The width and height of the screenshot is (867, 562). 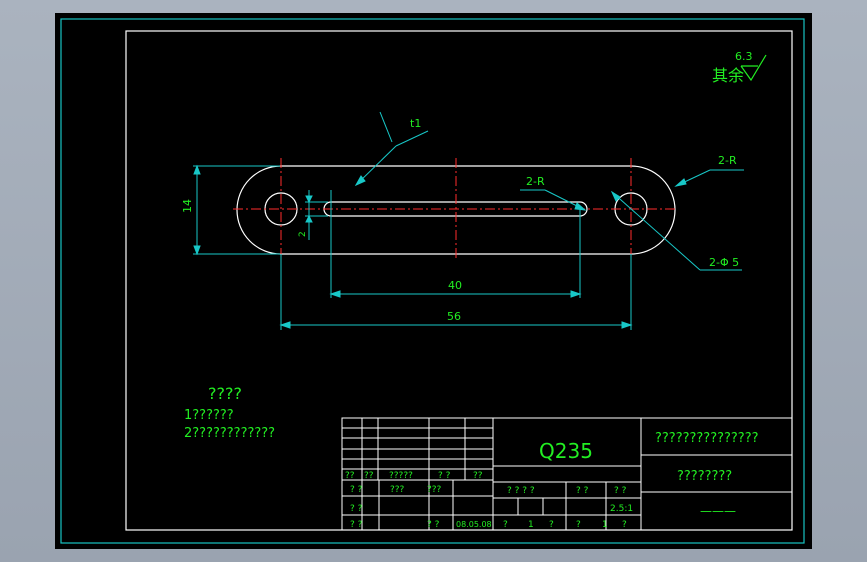 What do you see at coordinates (187, 206) in the screenshot?
I see `dim-height-label: 14` at bounding box center [187, 206].